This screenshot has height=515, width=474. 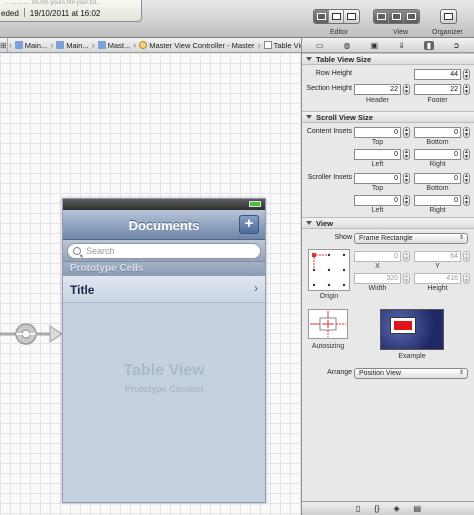 I want to click on row-height-field: 44, so click(x=437, y=74).